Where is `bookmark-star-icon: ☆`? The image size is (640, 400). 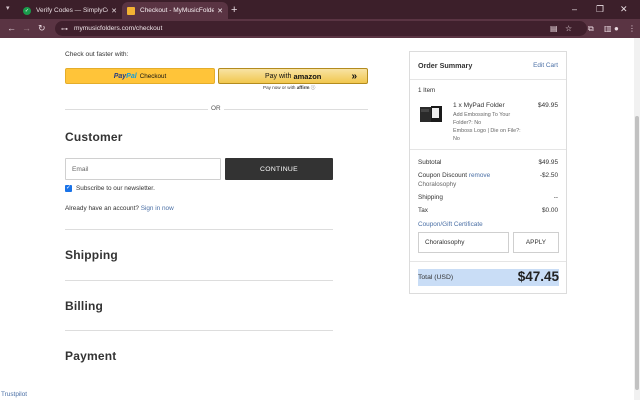 bookmark-star-icon: ☆ is located at coordinates (568, 28).